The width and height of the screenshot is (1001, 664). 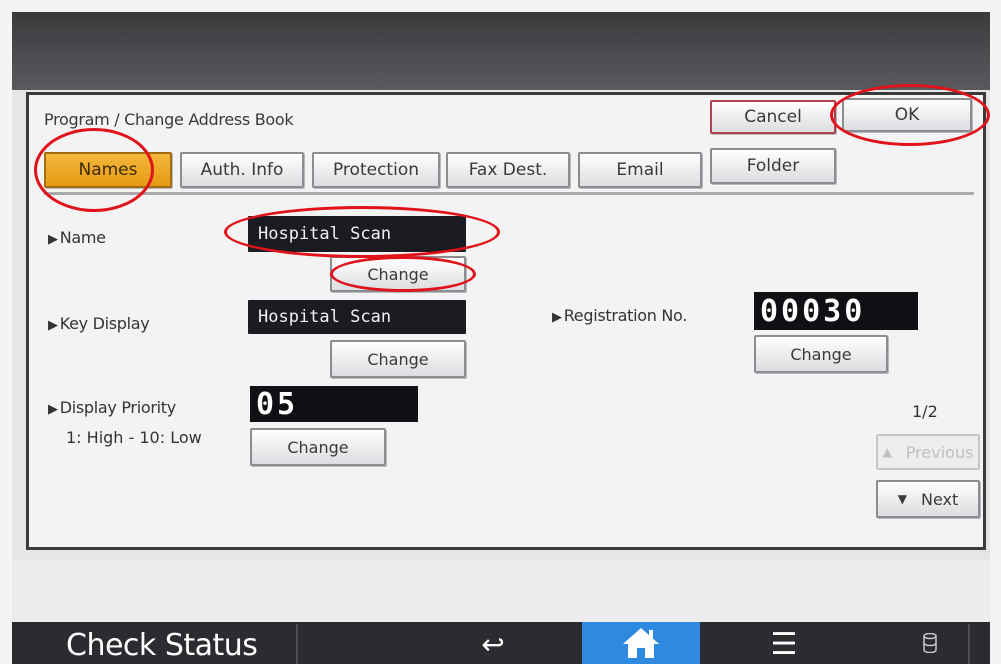 I want to click on previous-button: ▲ Previous, so click(x=928, y=452).